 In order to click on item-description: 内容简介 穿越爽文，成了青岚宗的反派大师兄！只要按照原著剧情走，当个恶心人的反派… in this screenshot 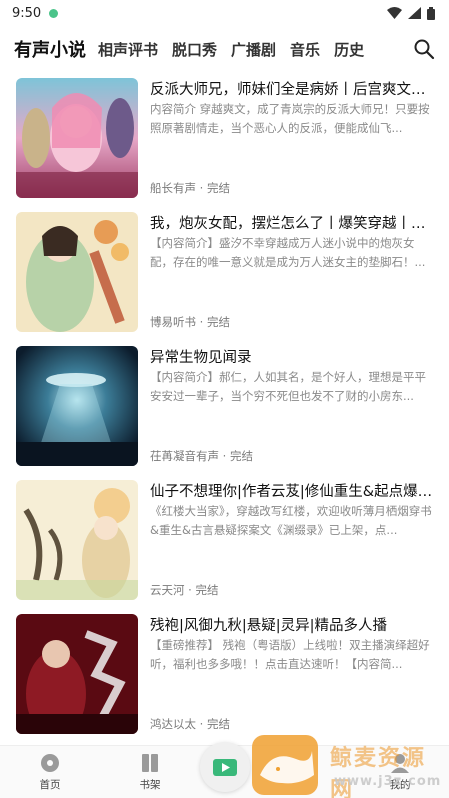, I will do `click(290, 118)`.